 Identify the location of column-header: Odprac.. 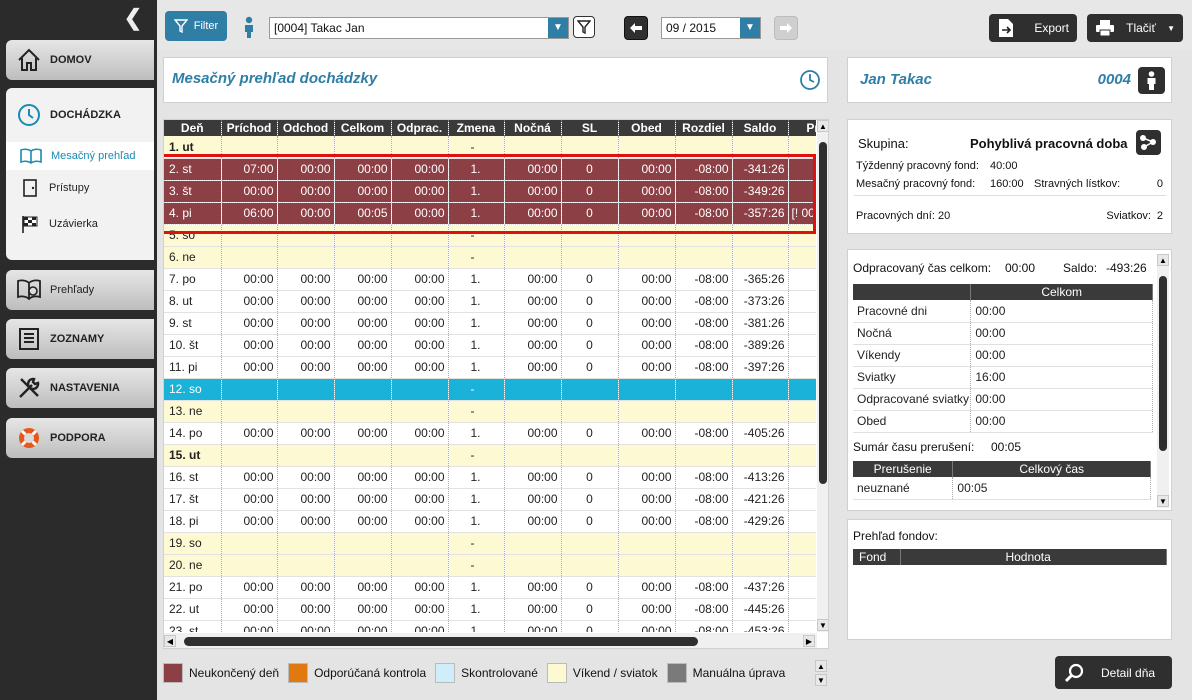
(420, 128).